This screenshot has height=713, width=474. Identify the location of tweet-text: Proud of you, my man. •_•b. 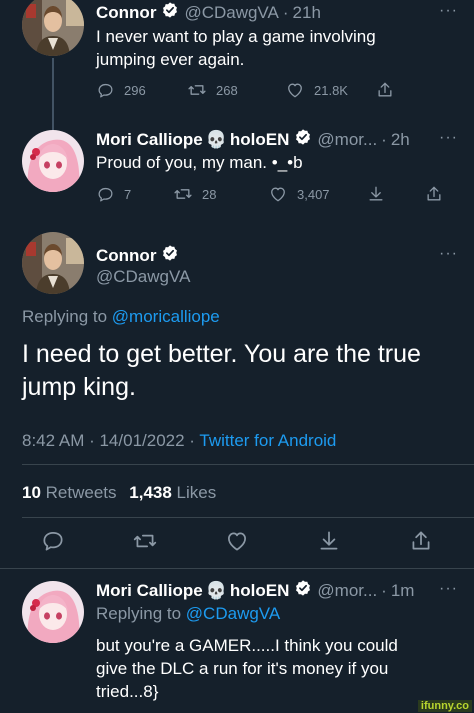
(199, 162).